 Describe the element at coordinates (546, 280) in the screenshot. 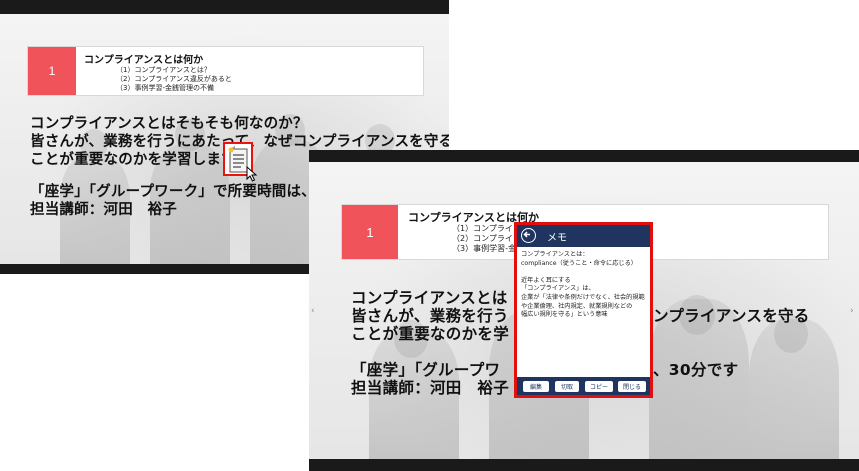

I see `memo-line: 近年よく耳にする` at that location.